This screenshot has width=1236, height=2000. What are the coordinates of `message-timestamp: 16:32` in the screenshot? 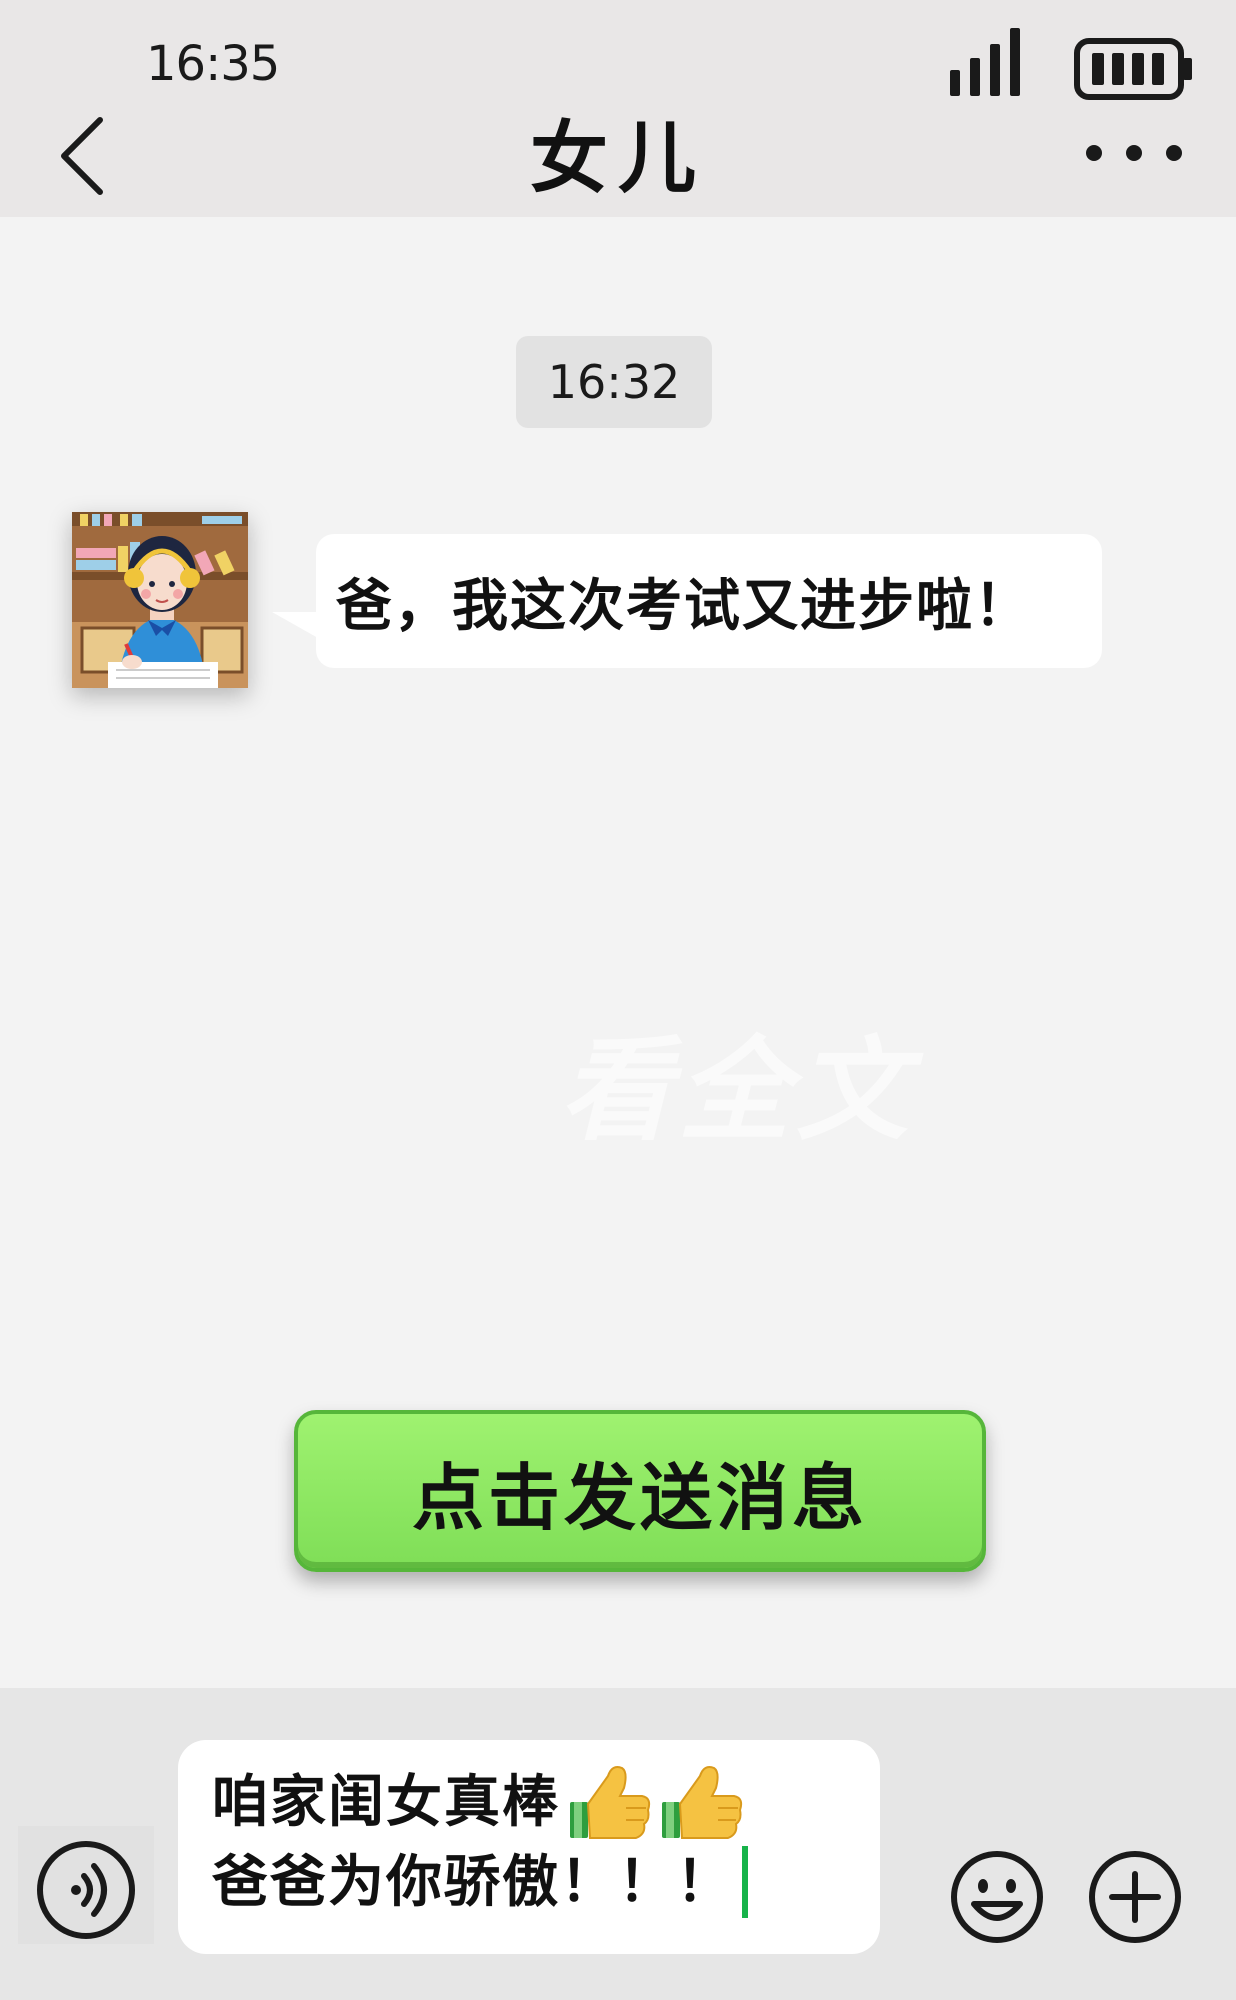 It's located at (614, 382).